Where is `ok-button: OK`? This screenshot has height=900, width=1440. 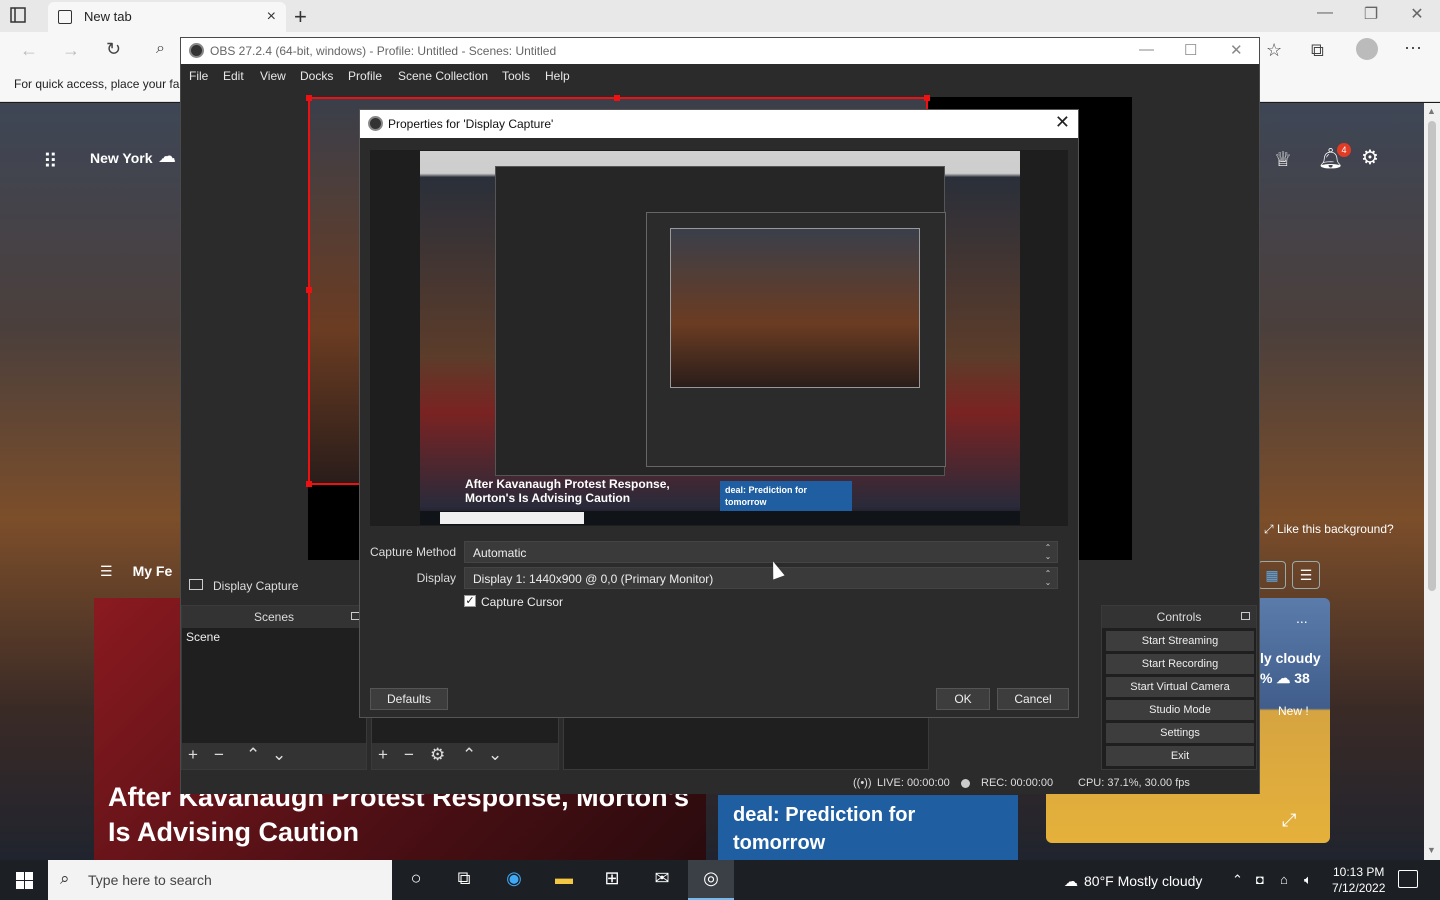 ok-button: OK is located at coordinates (963, 699).